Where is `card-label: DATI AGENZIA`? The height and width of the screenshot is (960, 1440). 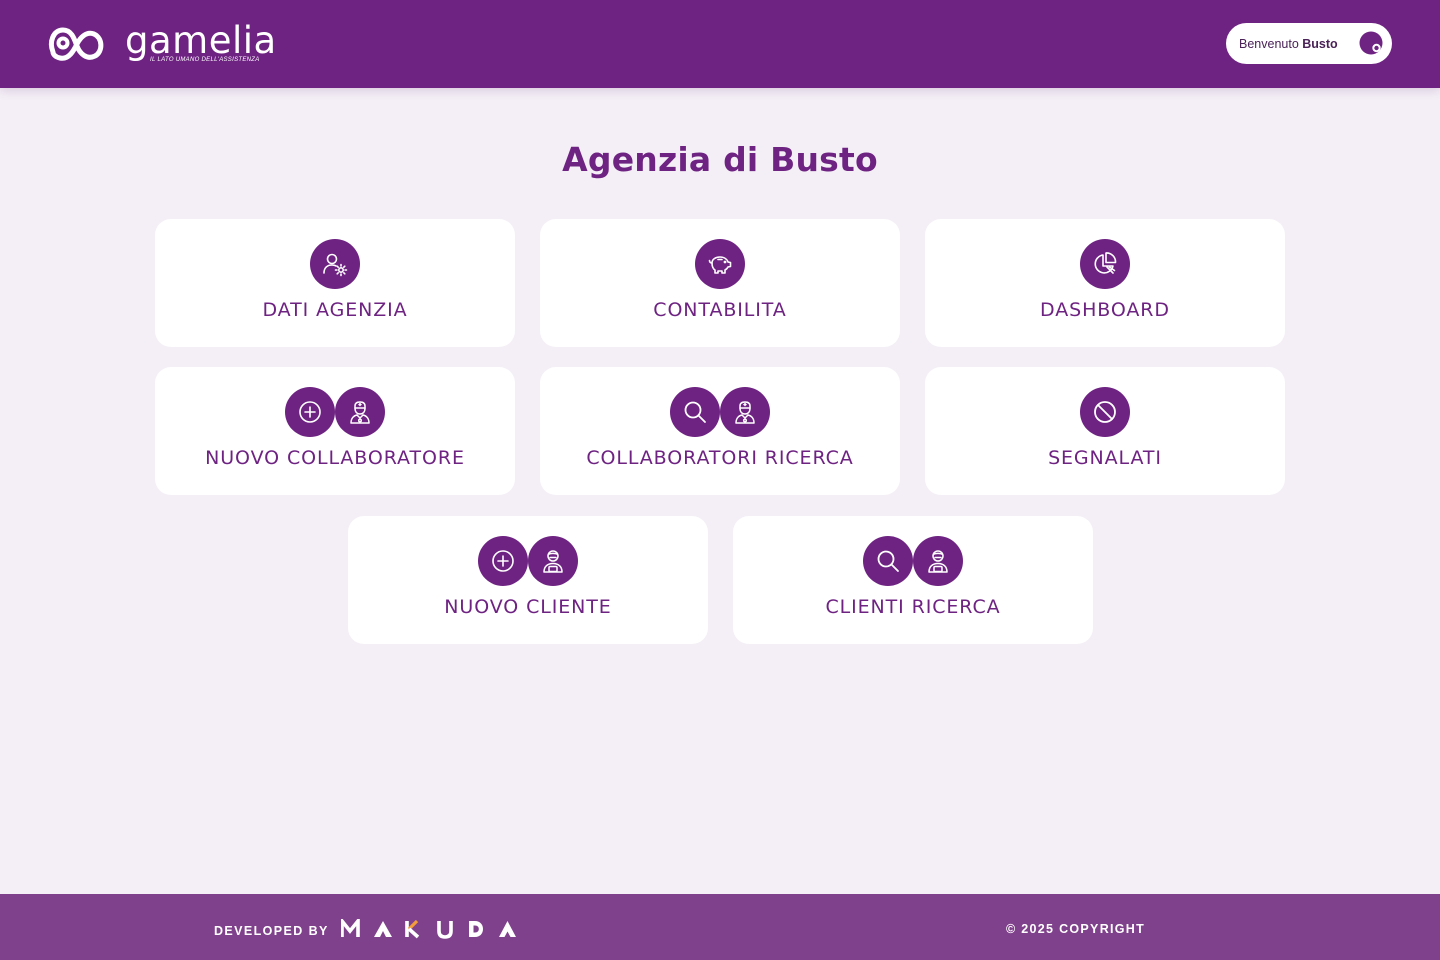 card-label: DATI AGENZIA is located at coordinates (335, 310).